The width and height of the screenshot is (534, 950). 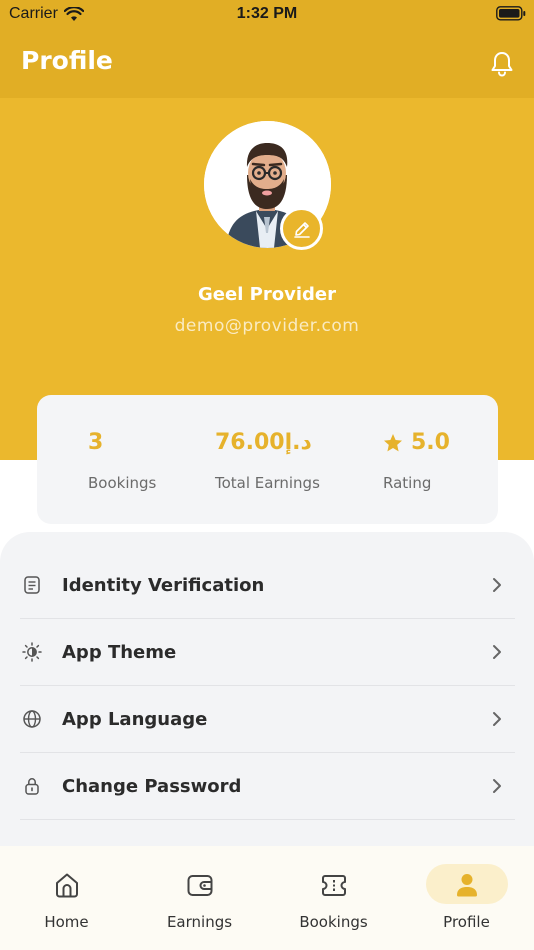 I want to click on nav-profile: Profile, so click(x=466, y=898).